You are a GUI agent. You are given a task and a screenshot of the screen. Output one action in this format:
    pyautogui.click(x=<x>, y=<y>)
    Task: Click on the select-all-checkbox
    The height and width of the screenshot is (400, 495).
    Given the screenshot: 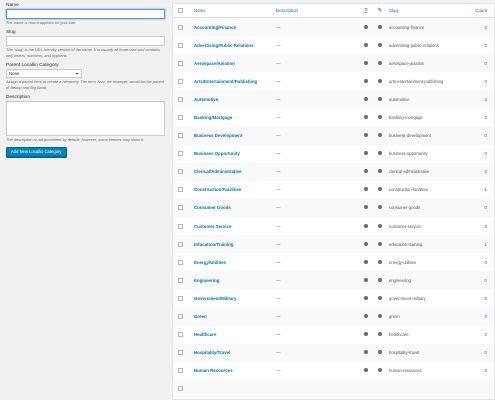 What is the action you would take?
    pyautogui.click(x=180, y=10)
    